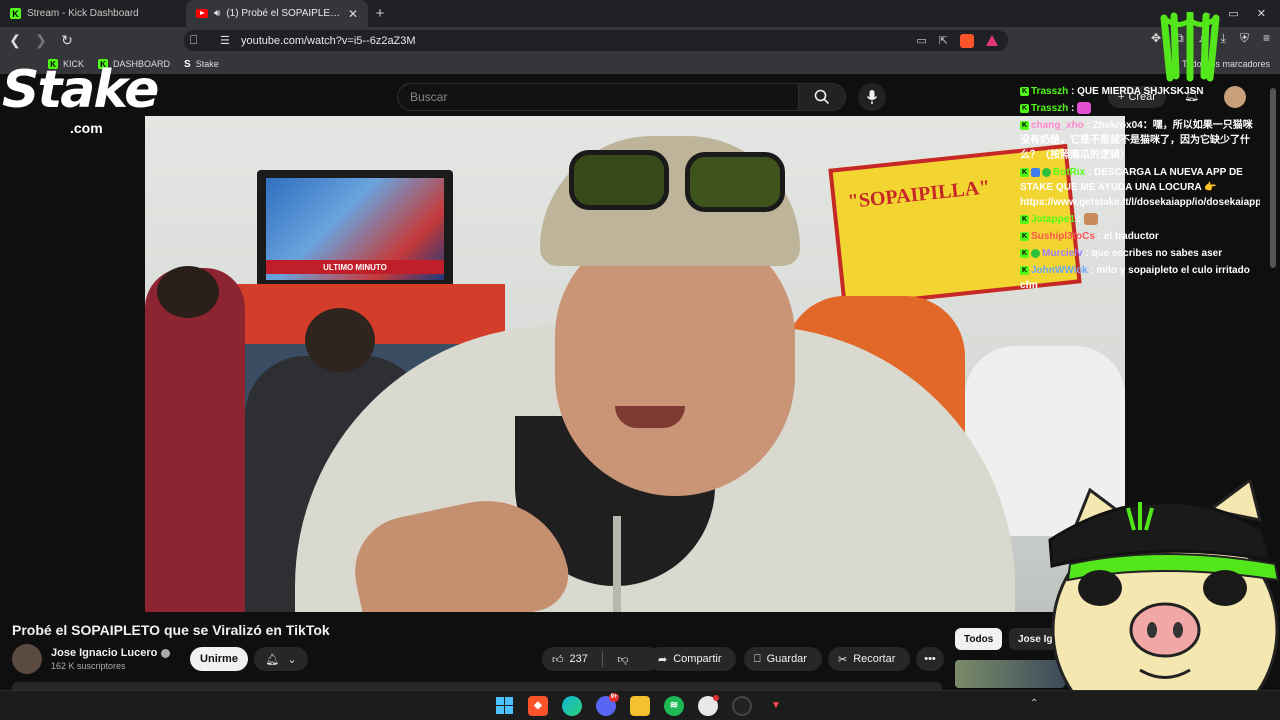  I want to click on bookmark-stake: S Stake, so click(201, 64).